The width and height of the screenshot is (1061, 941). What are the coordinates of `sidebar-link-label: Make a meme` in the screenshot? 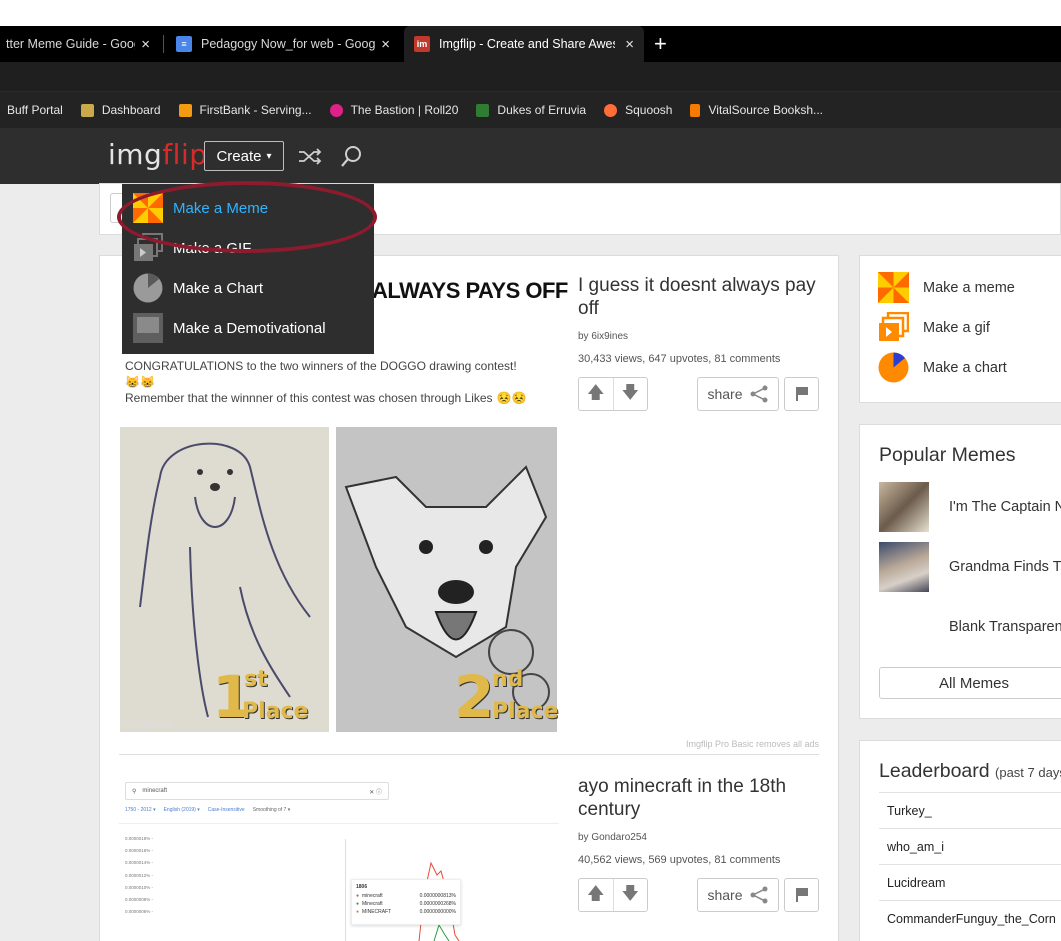 It's located at (969, 287).